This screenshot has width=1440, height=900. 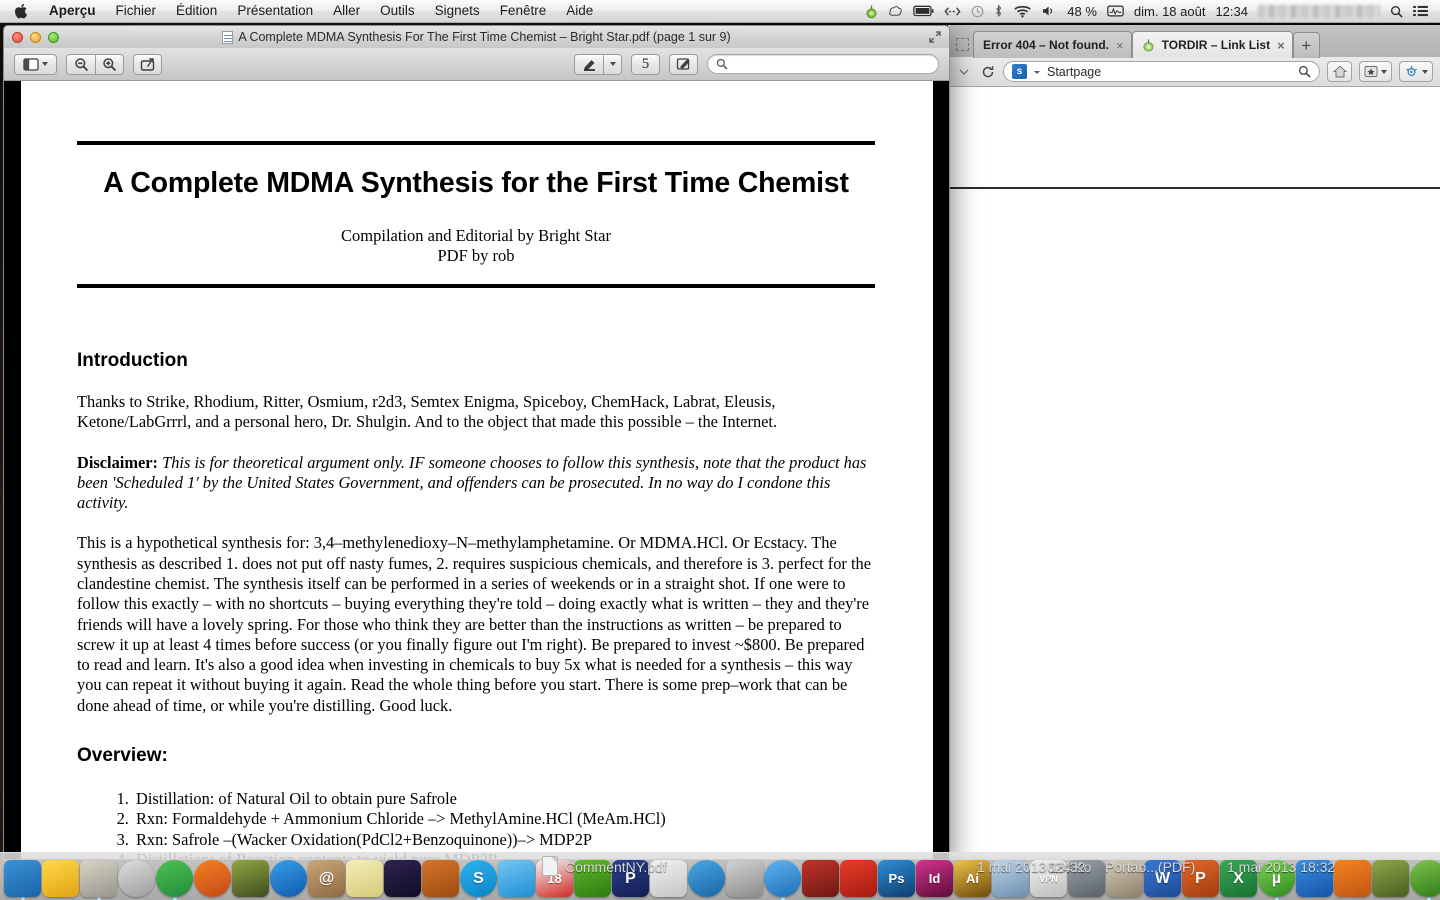 What do you see at coordinates (934, 878) in the screenshot?
I see `dock-item-indesign: Id` at bounding box center [934, 878].